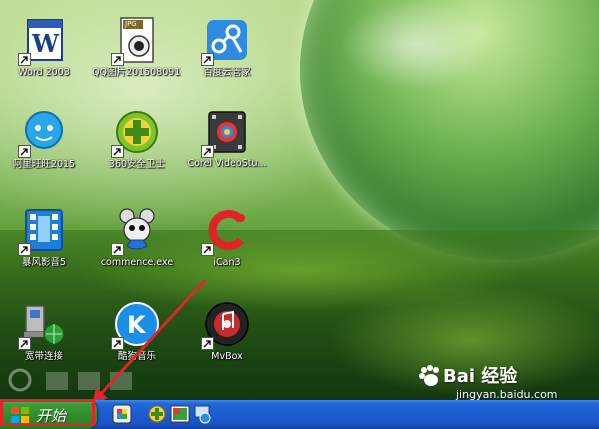 The image size is (599, 429). Describe the element at coordinates (203, 414) in the screenshot. I see `quicklaunch-network-icon` at that location.